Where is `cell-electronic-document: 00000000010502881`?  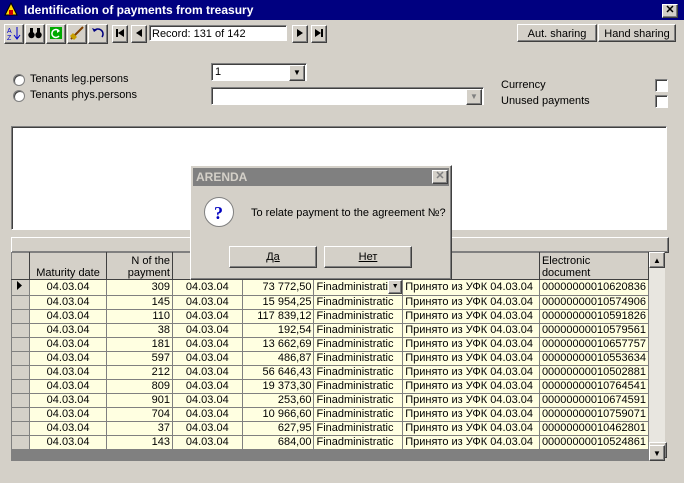
cell-electronic-document: 00000000010502881 is located at coordinates (593, 372).